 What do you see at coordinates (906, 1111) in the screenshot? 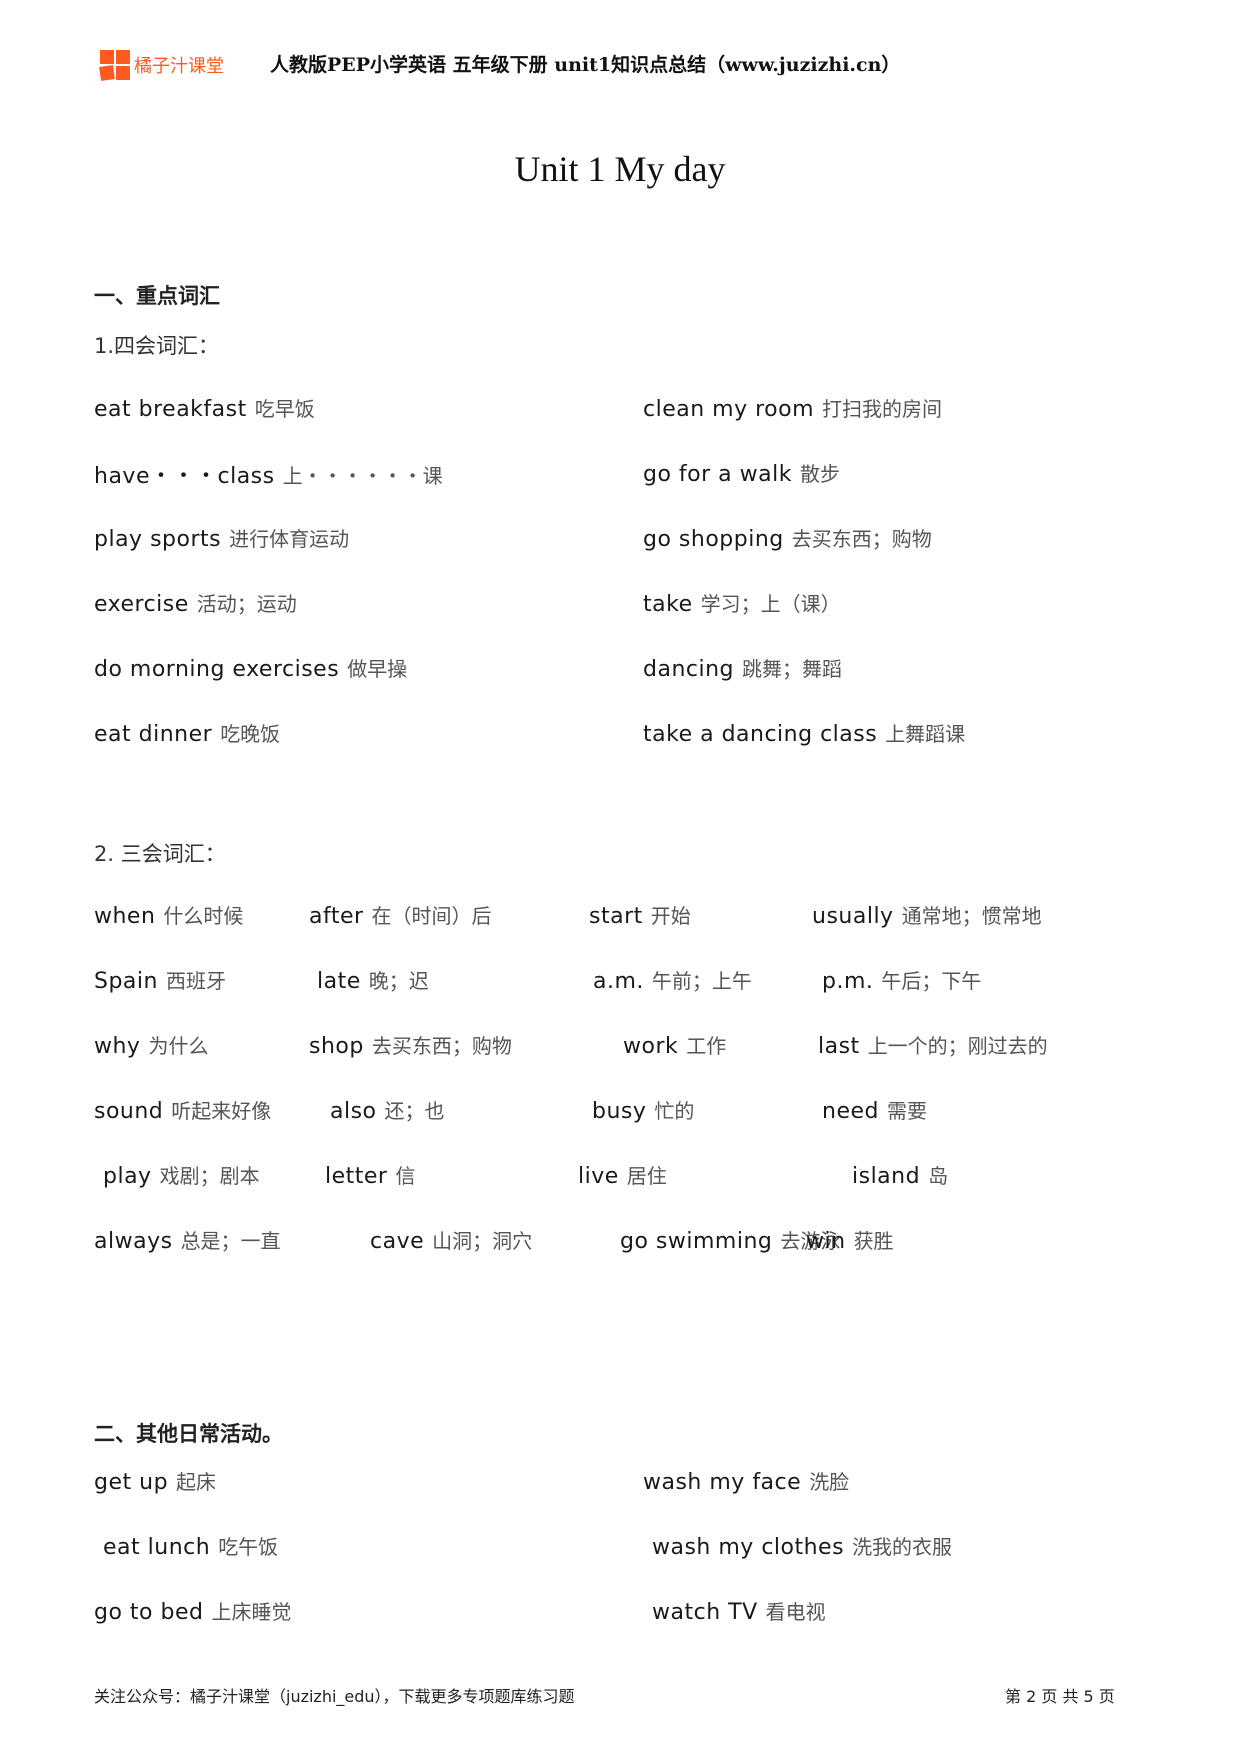
I see `vocab-chinese: 需要` at bounding box center [906, 1111].